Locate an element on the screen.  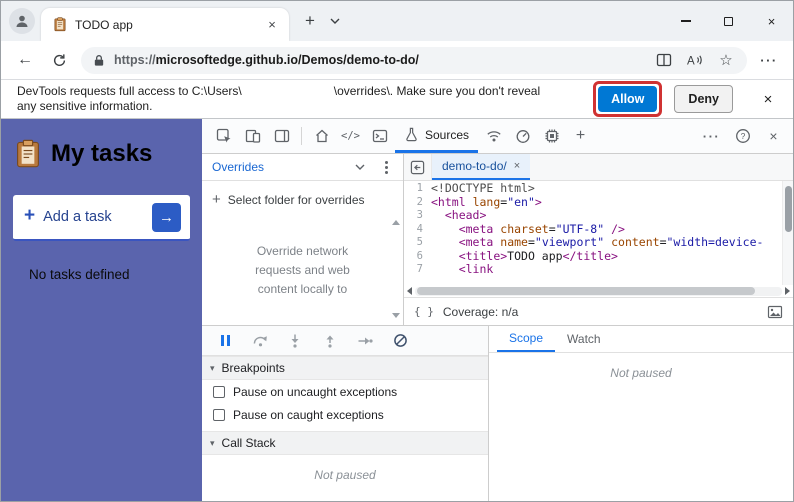
step-out-button is located at coordinates (330, 341).